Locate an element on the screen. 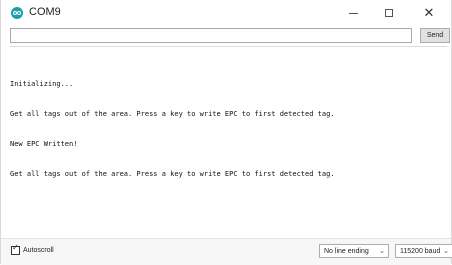  close-icon: ✕ is located at coordinates (429, 13).